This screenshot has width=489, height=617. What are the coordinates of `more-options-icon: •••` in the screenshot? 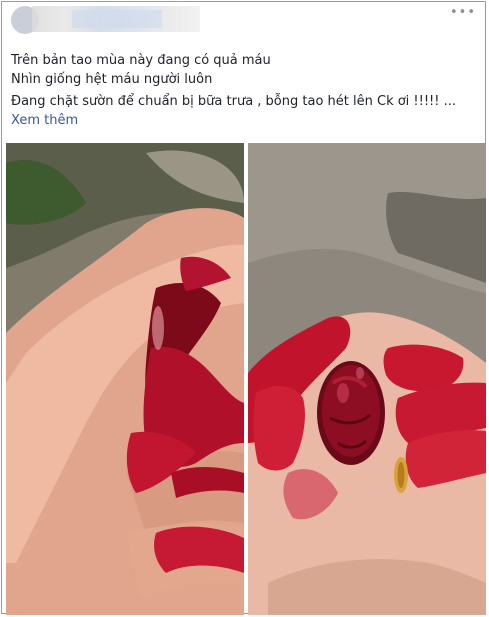 It's located at (463, 12).